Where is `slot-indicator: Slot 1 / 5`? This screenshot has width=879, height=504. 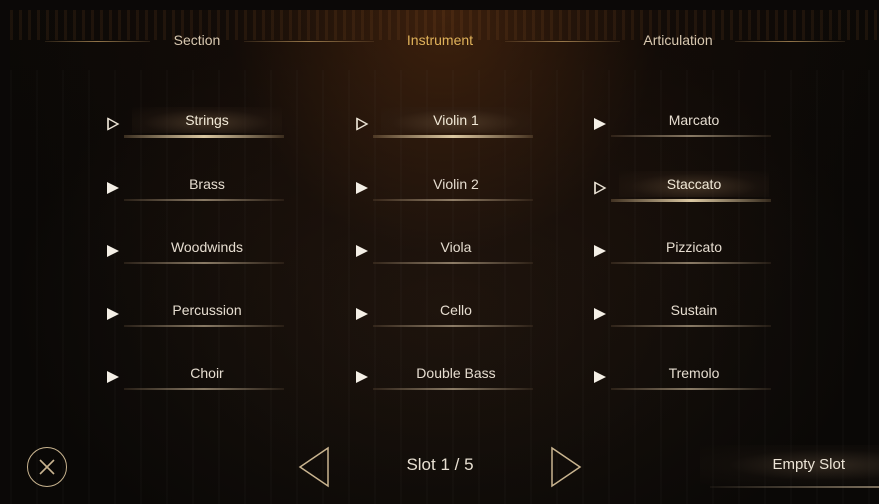
slot-indicator: Slot 1 / 5 is located at coordinates (440, 464).